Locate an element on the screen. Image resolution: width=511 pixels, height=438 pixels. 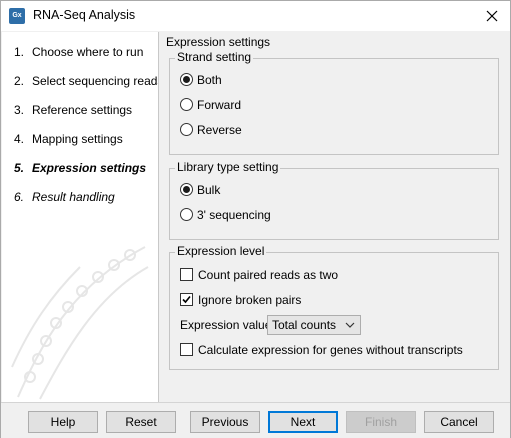
radio-forward: Forward is located at coordinates (210, 105).